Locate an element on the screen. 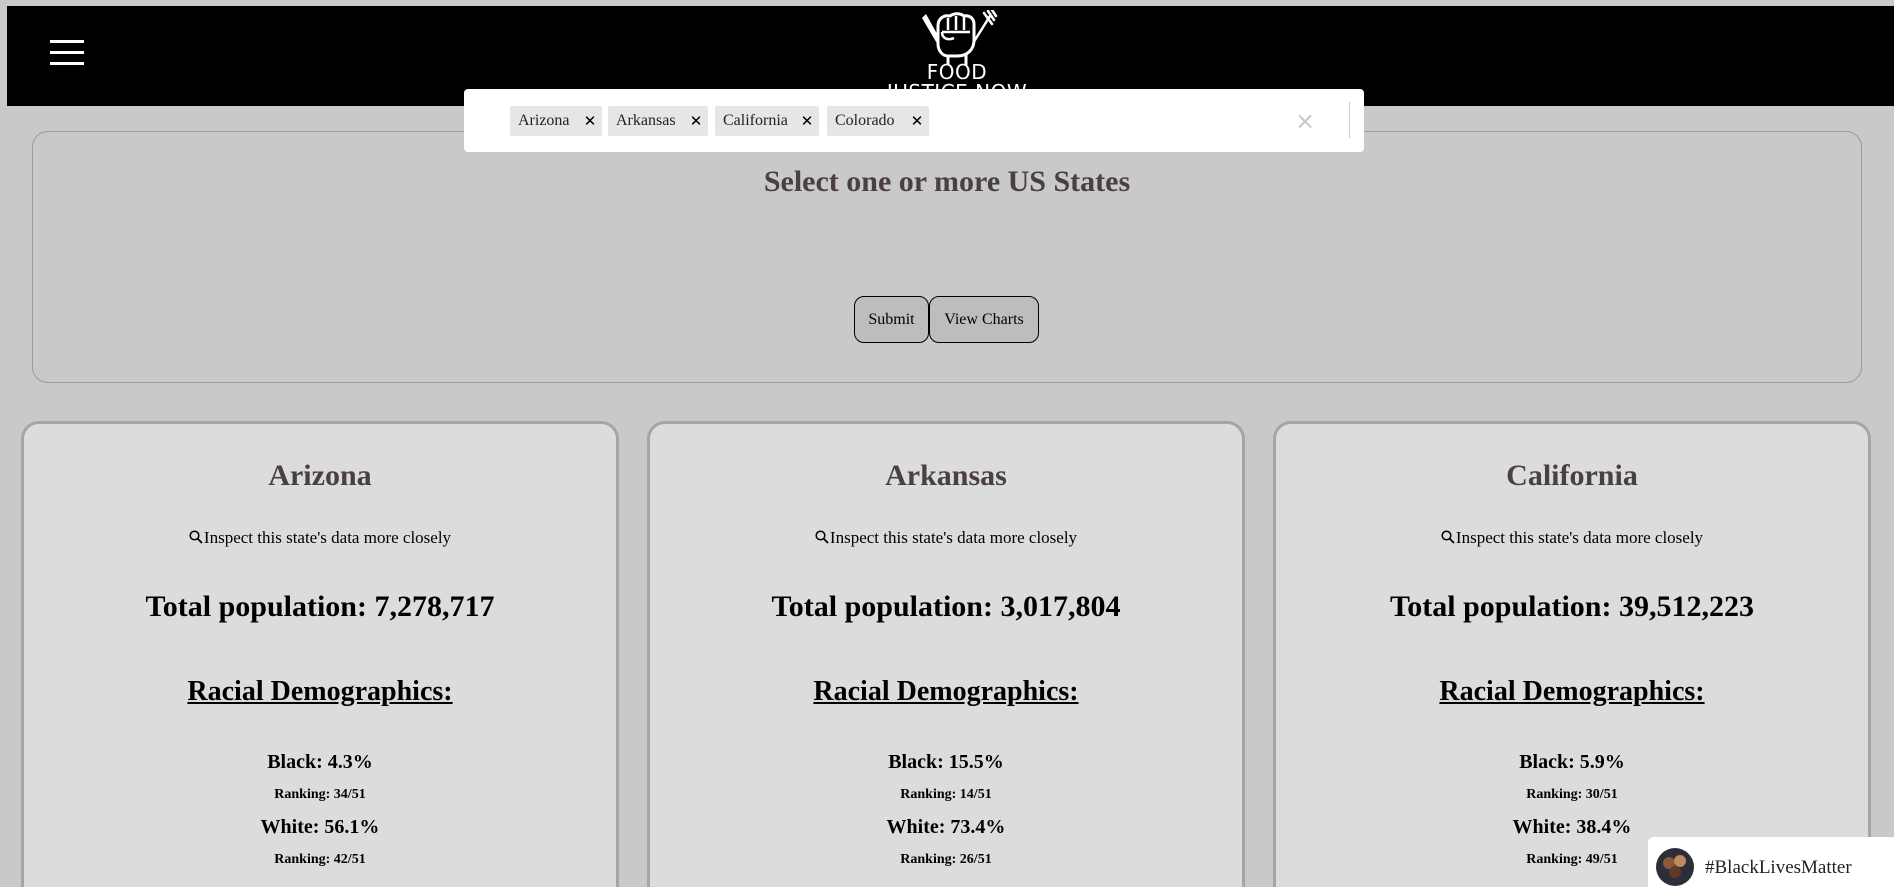 The image size is (1894, 887). white-percentage: White: 56.1% is located at coordinates (320, 827).